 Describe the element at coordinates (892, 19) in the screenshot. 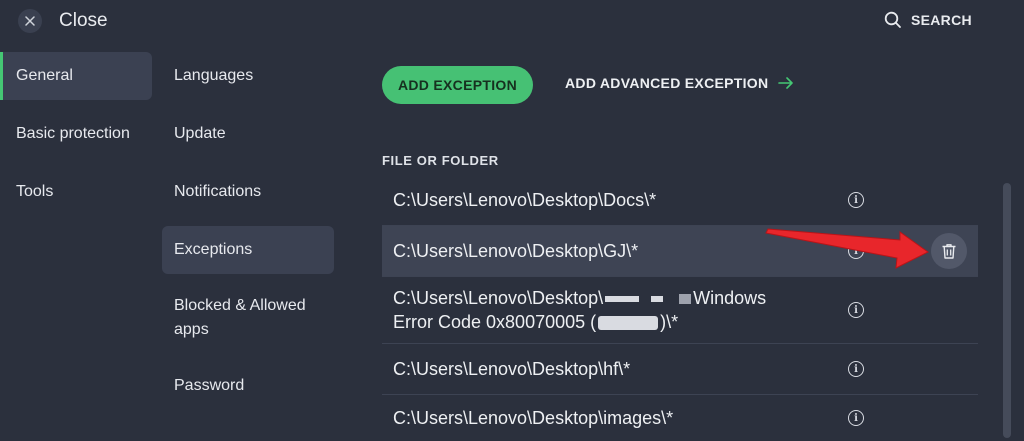

I see `search-icon` at that location.